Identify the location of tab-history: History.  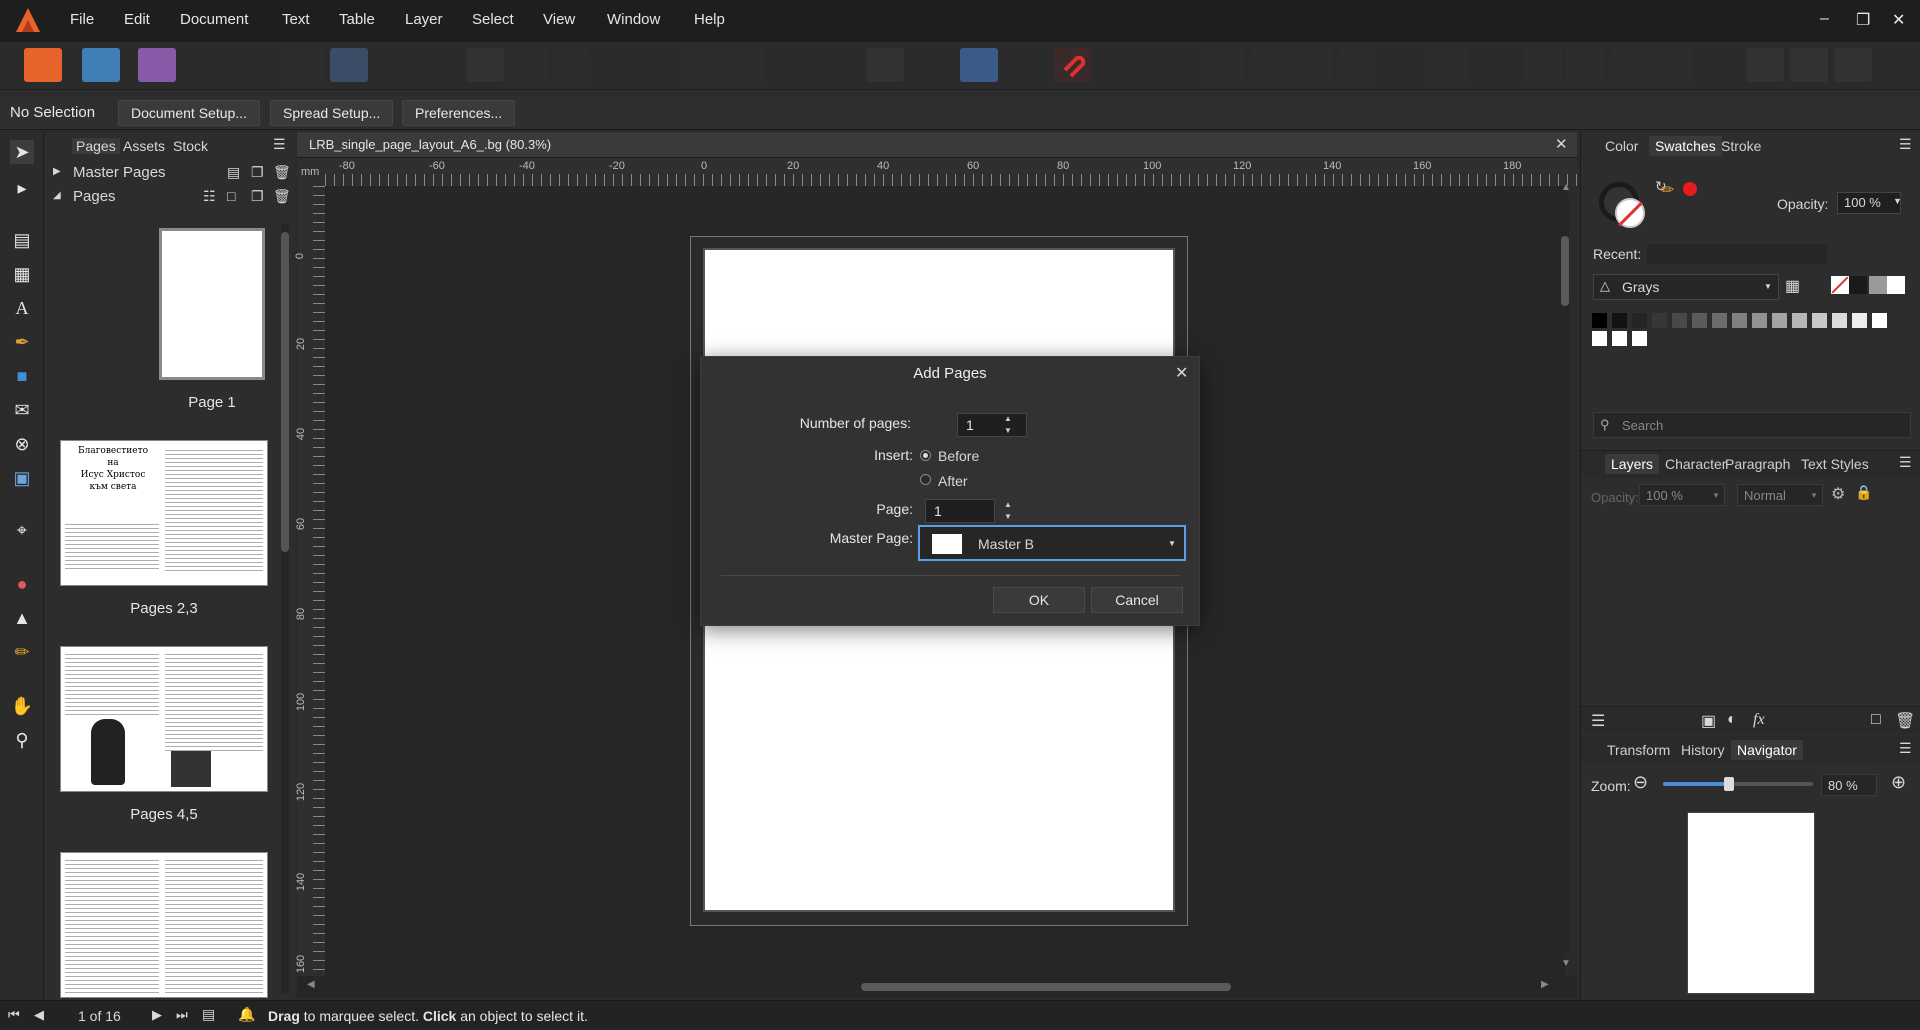
(1703, 750).